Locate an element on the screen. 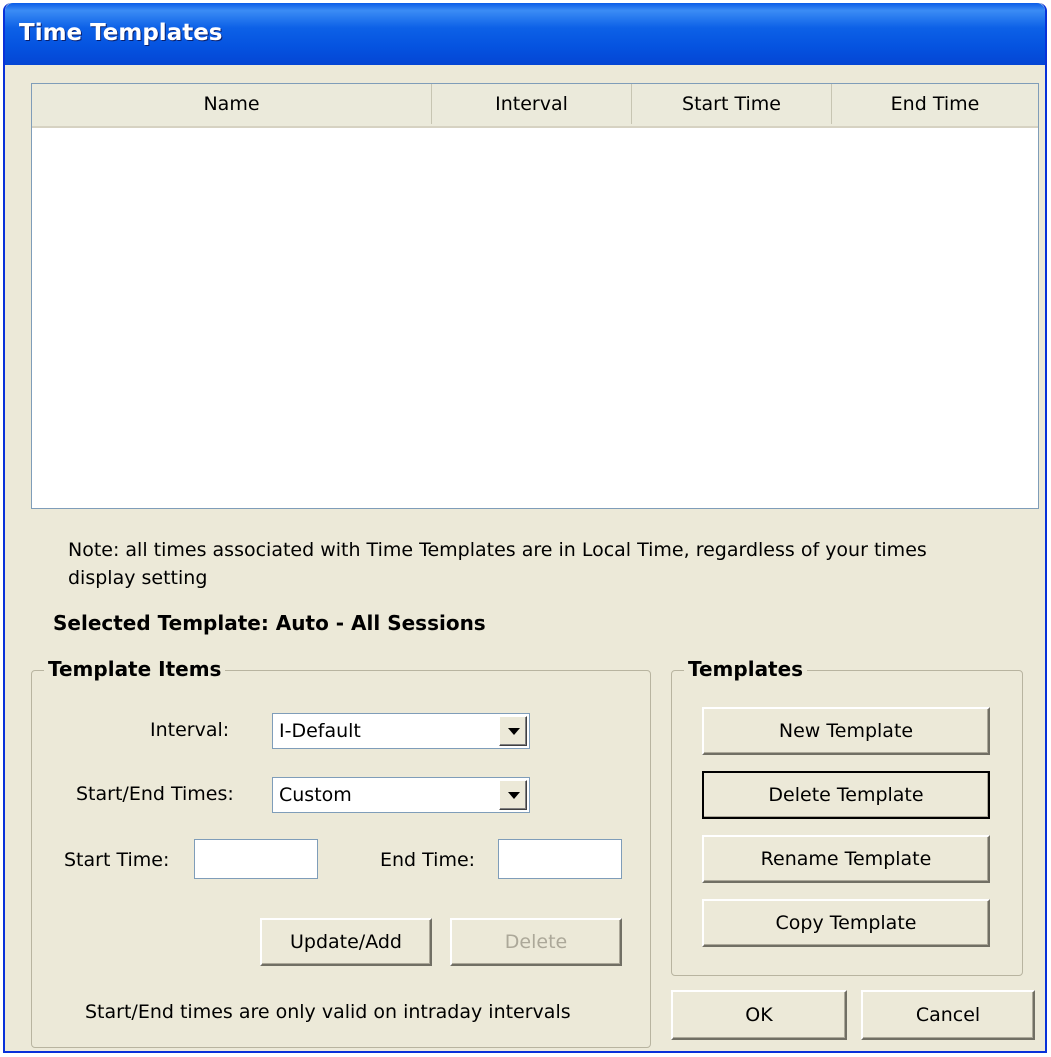 This screenshot has height=1057, width=1051. rename-template-button: Rename Template is located at coordinates (846, 859).